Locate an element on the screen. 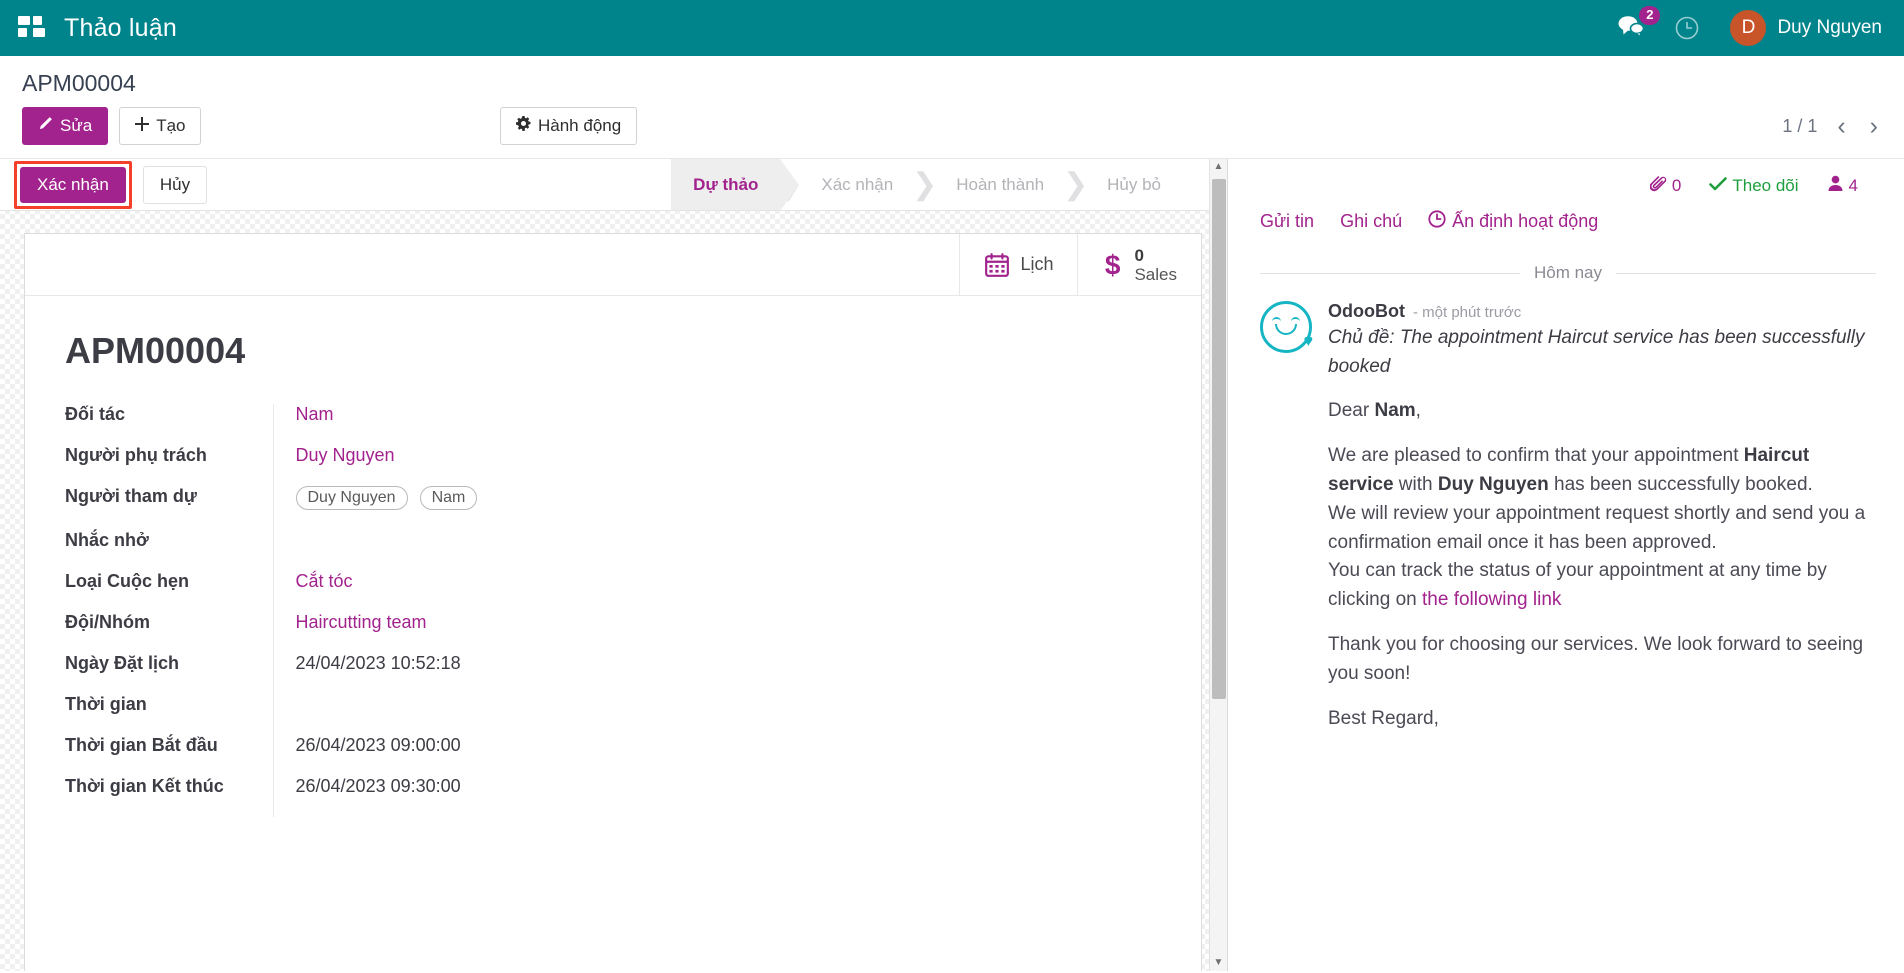 The height and width of the screenshot is (973, 1904). user-menu: D Duy Nguyen is located at coordinates (1806, 28).